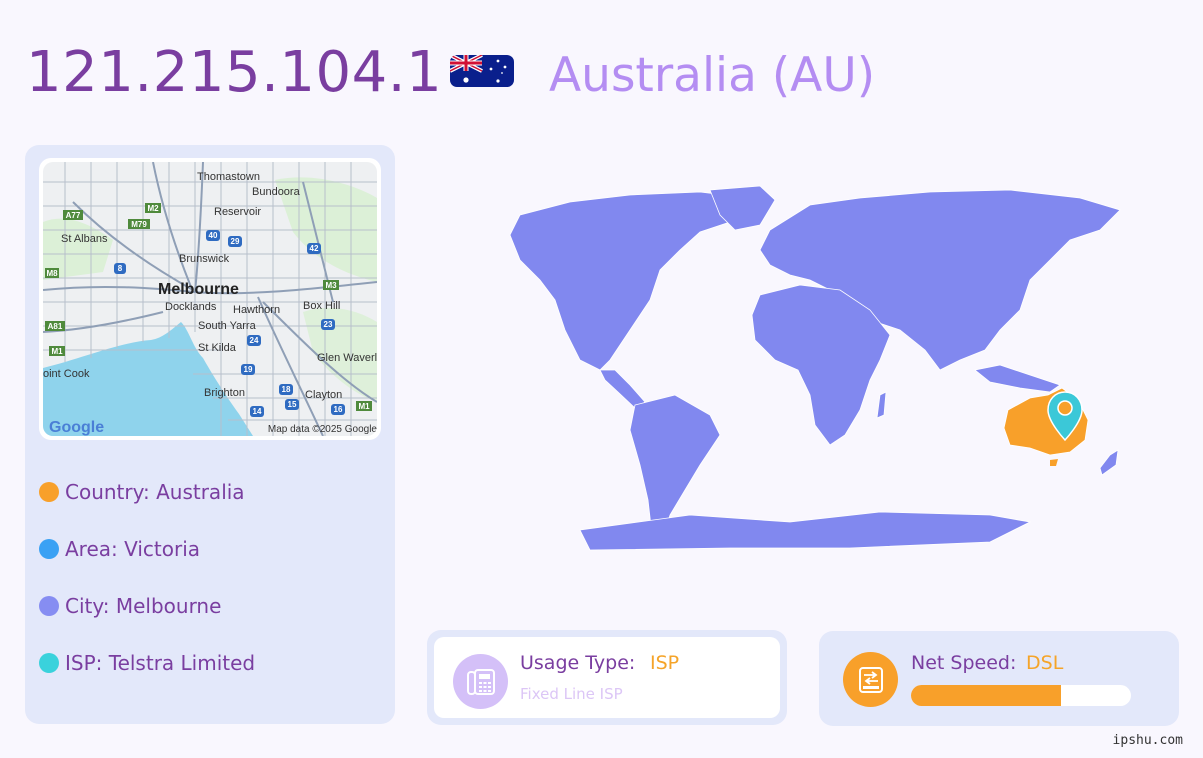  What do you see at coordinates (204, 259) in the screenshot?
I see `map-label-brunswick: Brunswick` at bounding box center [204, 259].